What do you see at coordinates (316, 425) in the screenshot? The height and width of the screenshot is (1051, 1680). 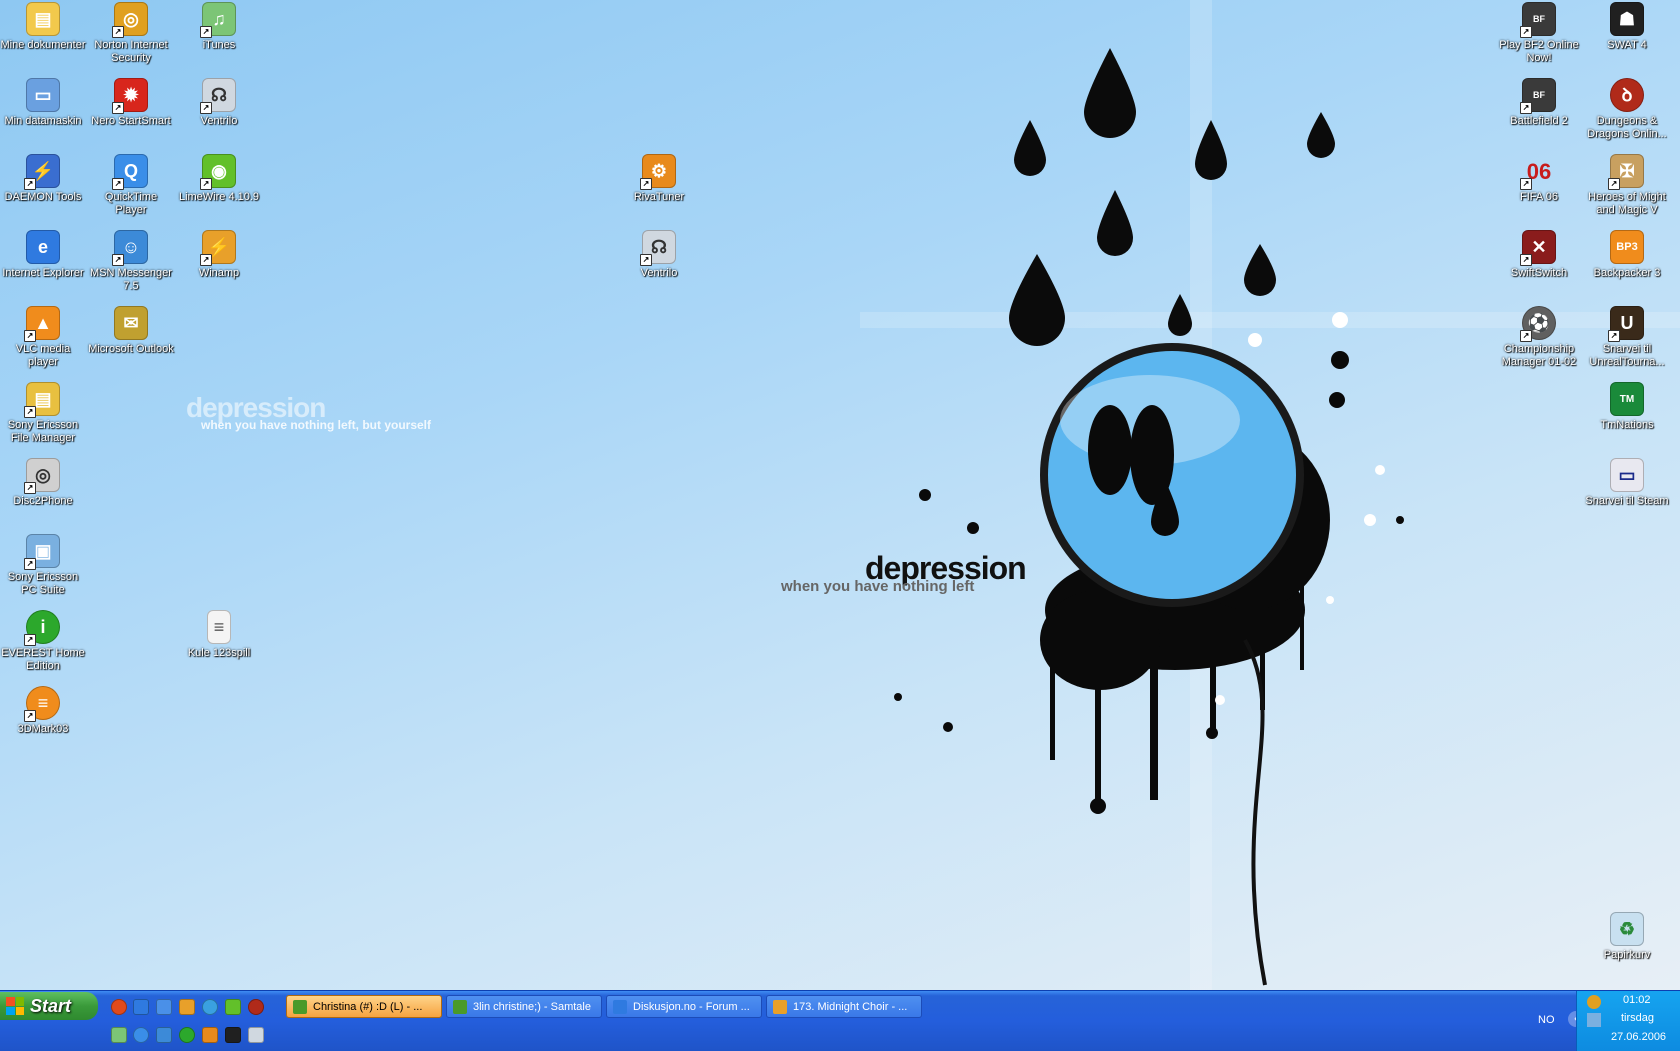 I see `wallpaper-subtitle-small: when you have nothing left, but yourself` at bounding box center [316, 425].